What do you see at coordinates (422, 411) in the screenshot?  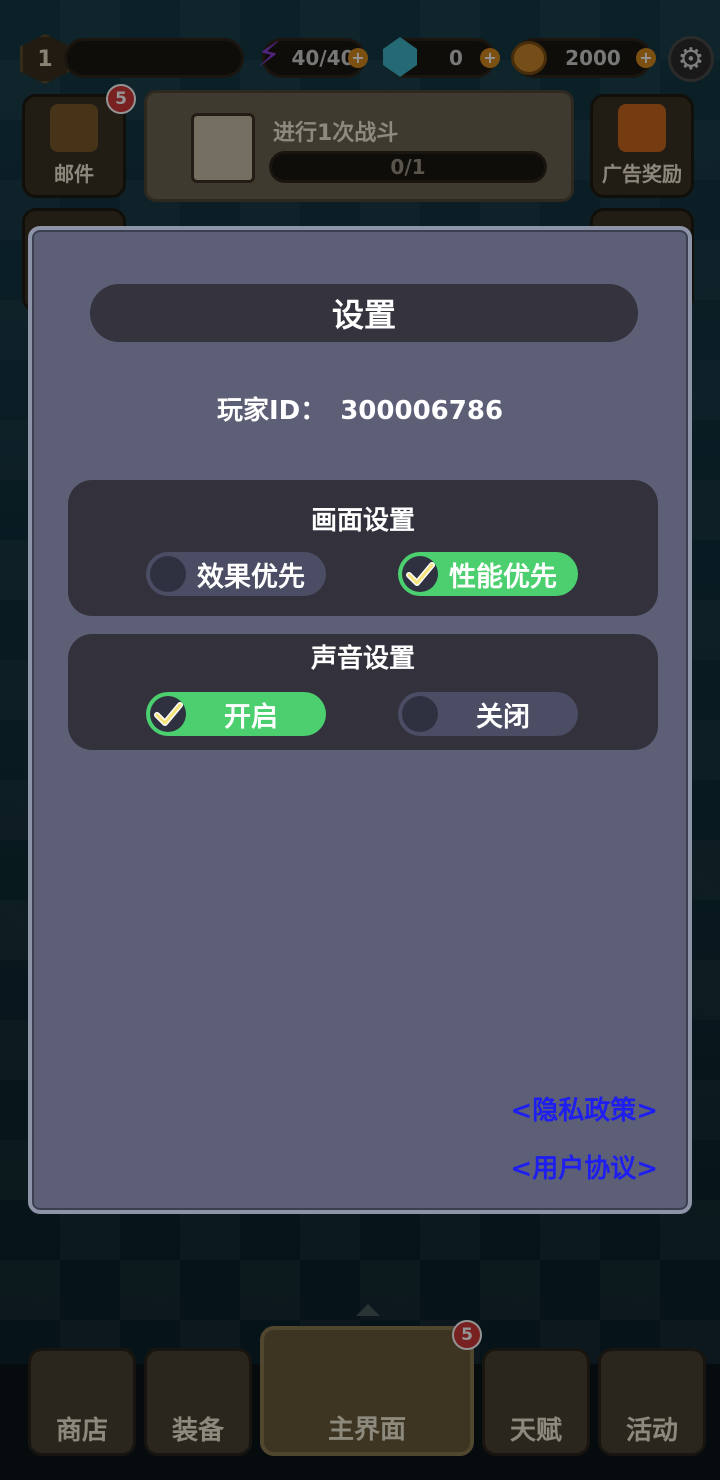 I see `player-id-value: 300006786` at bounding box center [422, 411].